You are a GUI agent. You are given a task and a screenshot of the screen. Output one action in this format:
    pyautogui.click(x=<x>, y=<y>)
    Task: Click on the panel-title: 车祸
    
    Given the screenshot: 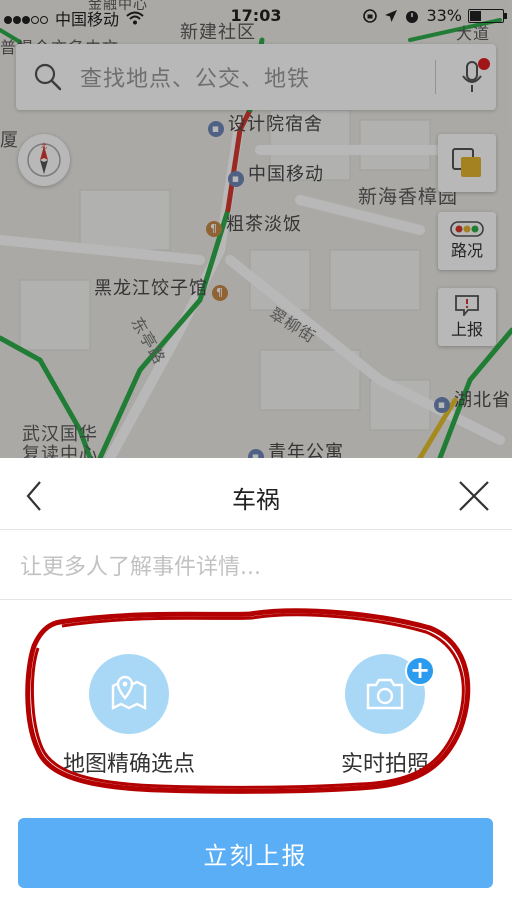 What is the action you would take?
    pyautogui.click(x=256, y=500)
    